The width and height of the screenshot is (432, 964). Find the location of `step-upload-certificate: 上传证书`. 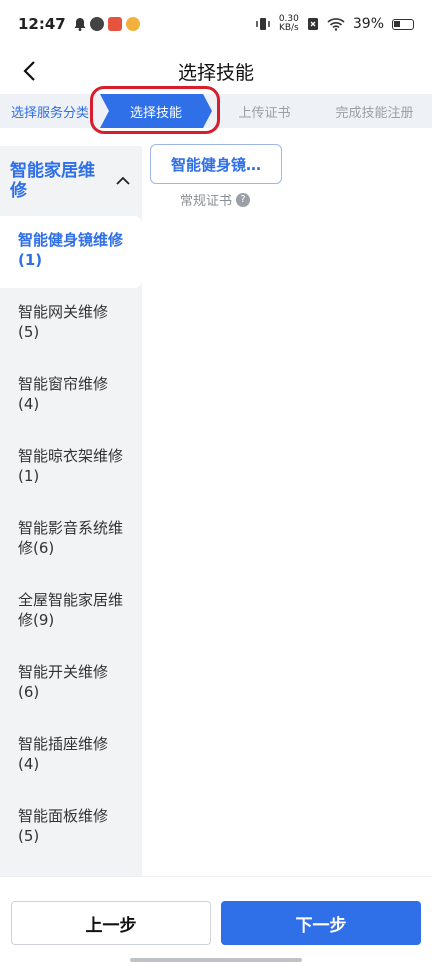

step-upload-certificate: 上传证书 is located at coordinates (264, 113).